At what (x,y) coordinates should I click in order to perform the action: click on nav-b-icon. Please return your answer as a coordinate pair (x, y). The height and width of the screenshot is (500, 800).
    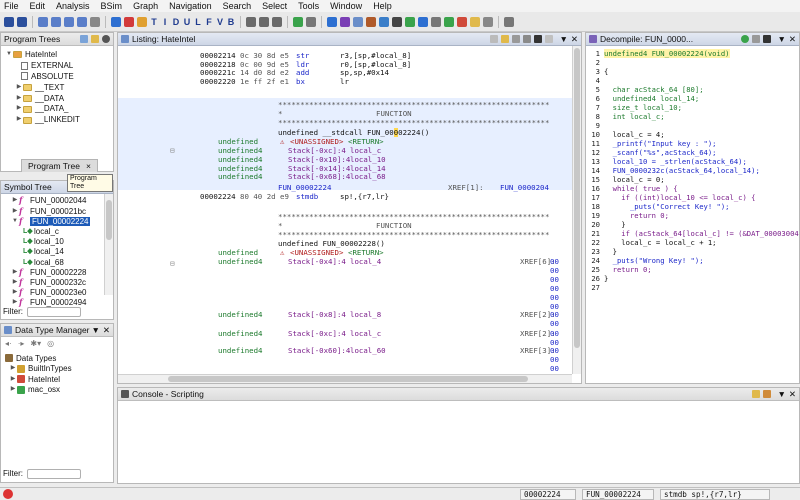
    Looking at the image, I should click on (264, 21).